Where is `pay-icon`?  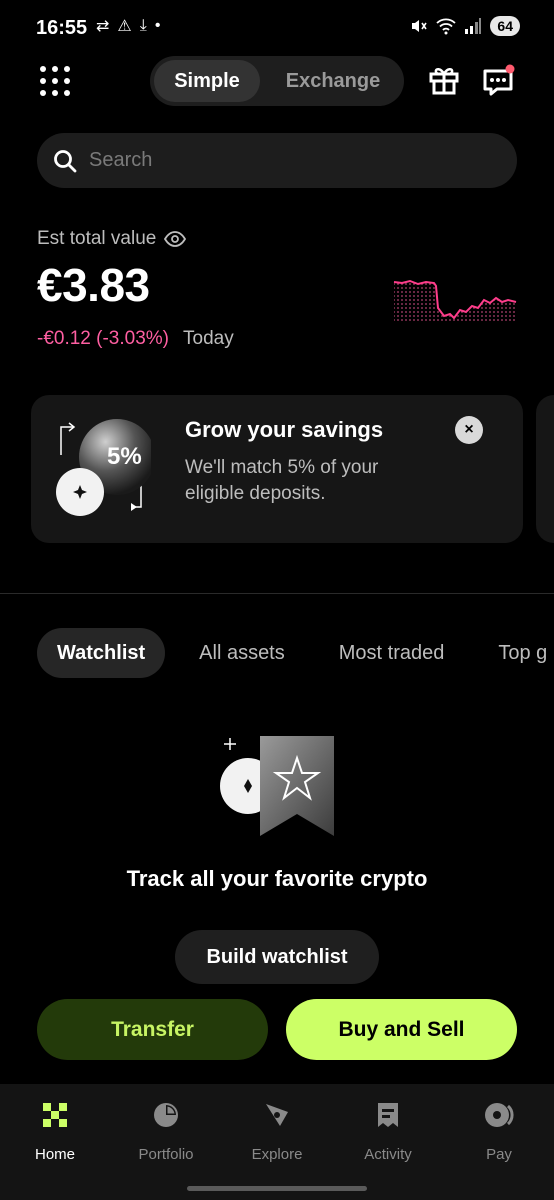 pay-icon is located at coordinates (499, 1115).